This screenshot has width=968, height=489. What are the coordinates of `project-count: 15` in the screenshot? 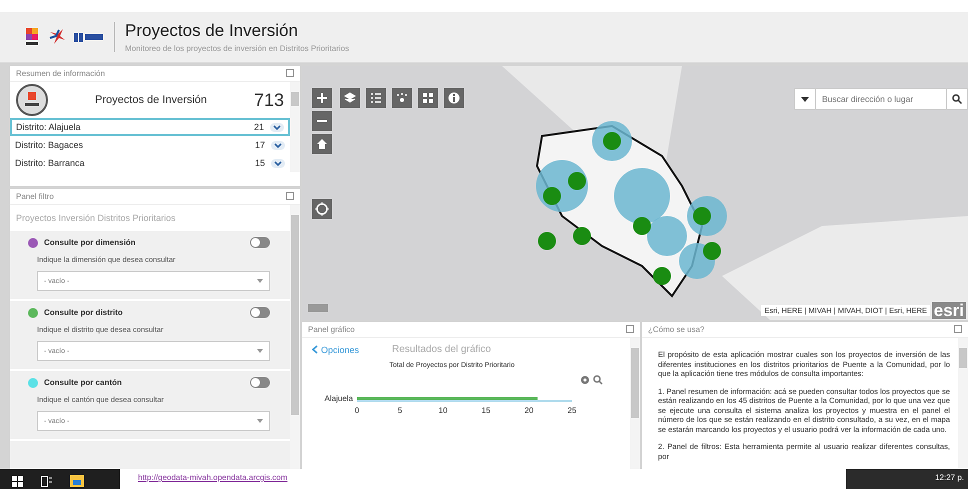 It's located at (259, 163).